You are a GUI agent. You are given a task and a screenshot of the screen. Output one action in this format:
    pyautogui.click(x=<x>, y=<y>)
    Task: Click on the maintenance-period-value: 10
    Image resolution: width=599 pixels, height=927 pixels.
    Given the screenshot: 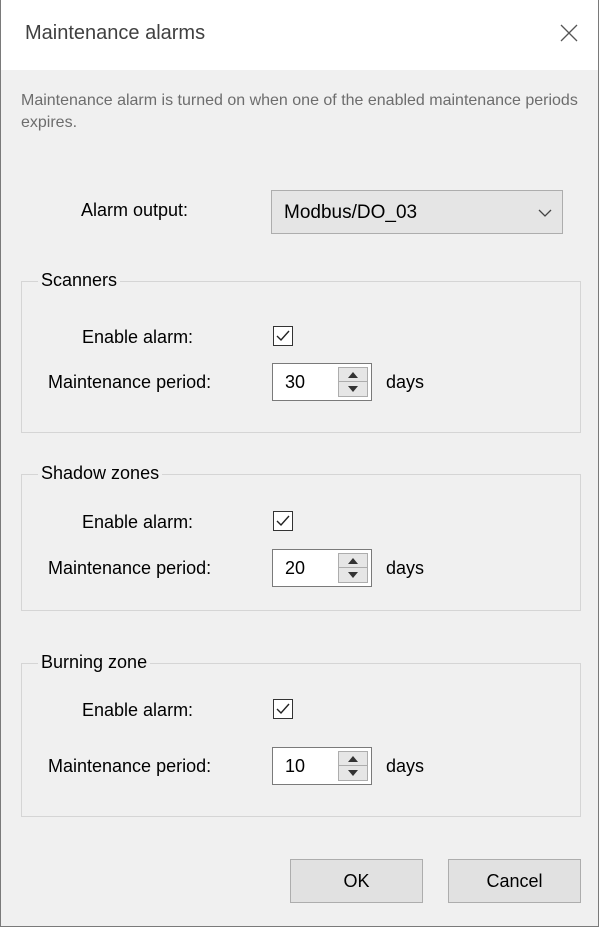 What is the action you would take?
    pyautogui.click(x=295, y=766)
    